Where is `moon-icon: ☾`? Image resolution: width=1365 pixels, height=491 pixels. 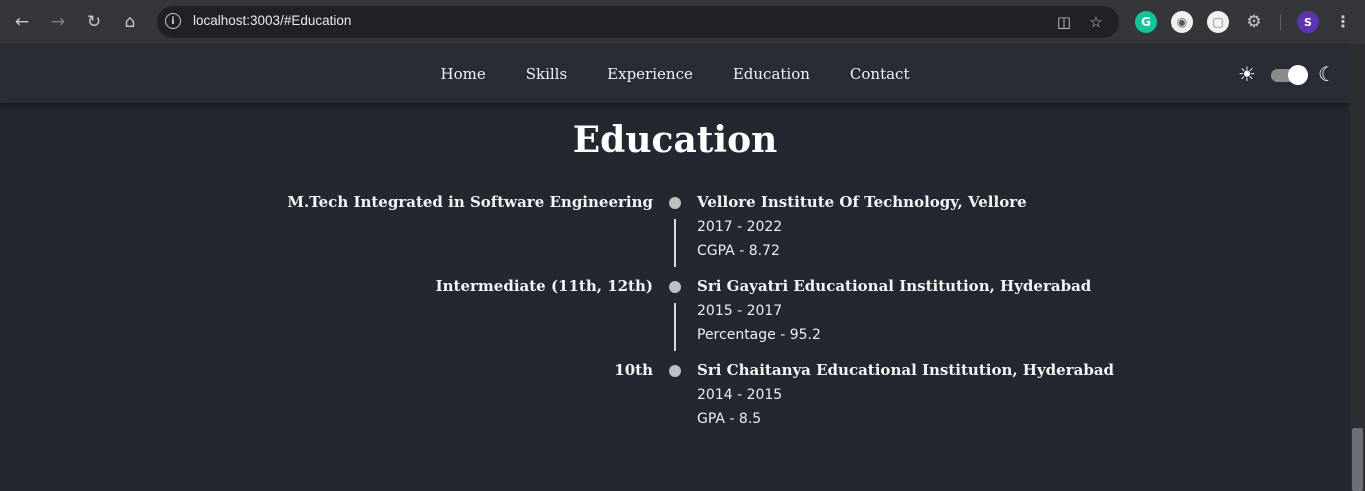
moon-icon: ☾ is located at coordinates (1327, 74).